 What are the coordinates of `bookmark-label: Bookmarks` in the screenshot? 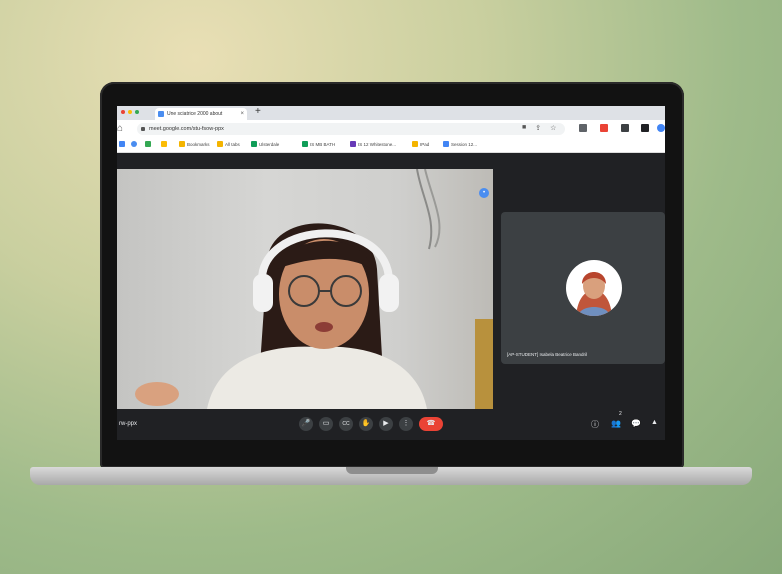 It's located at (198, 144).